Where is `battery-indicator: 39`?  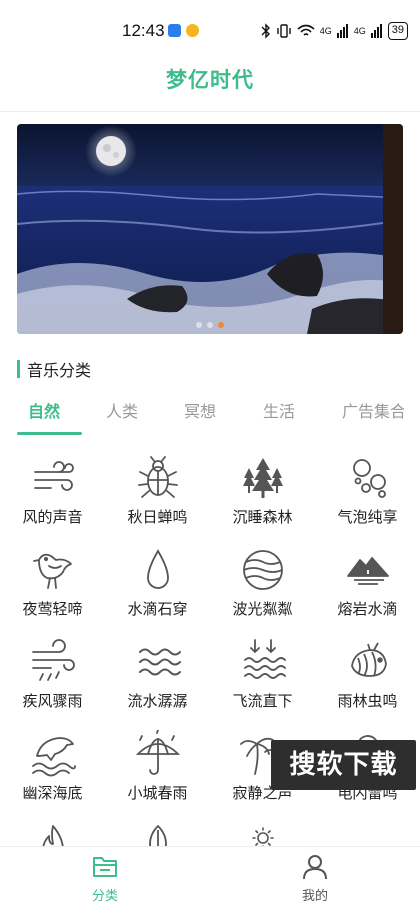 battery-indicator: 39 is located at coordinates (397, 31).